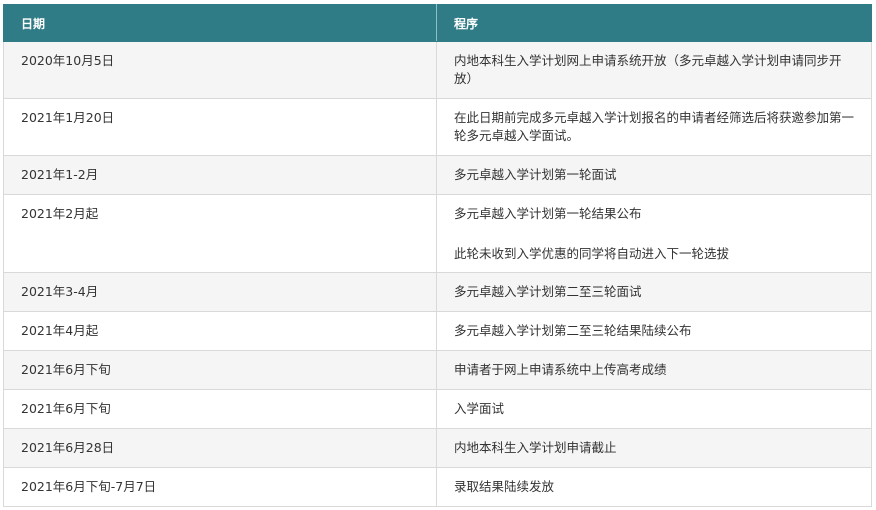 This screenshot has height=510, width=876. I want to click on process-cell: 申请者于网上申请系统中上传高考成绩, so click(654, 370).